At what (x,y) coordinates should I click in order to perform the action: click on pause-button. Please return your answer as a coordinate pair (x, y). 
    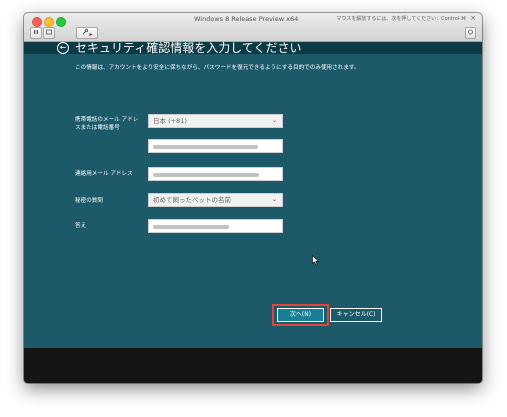
    Looking at the image, I should click on (36, 33).